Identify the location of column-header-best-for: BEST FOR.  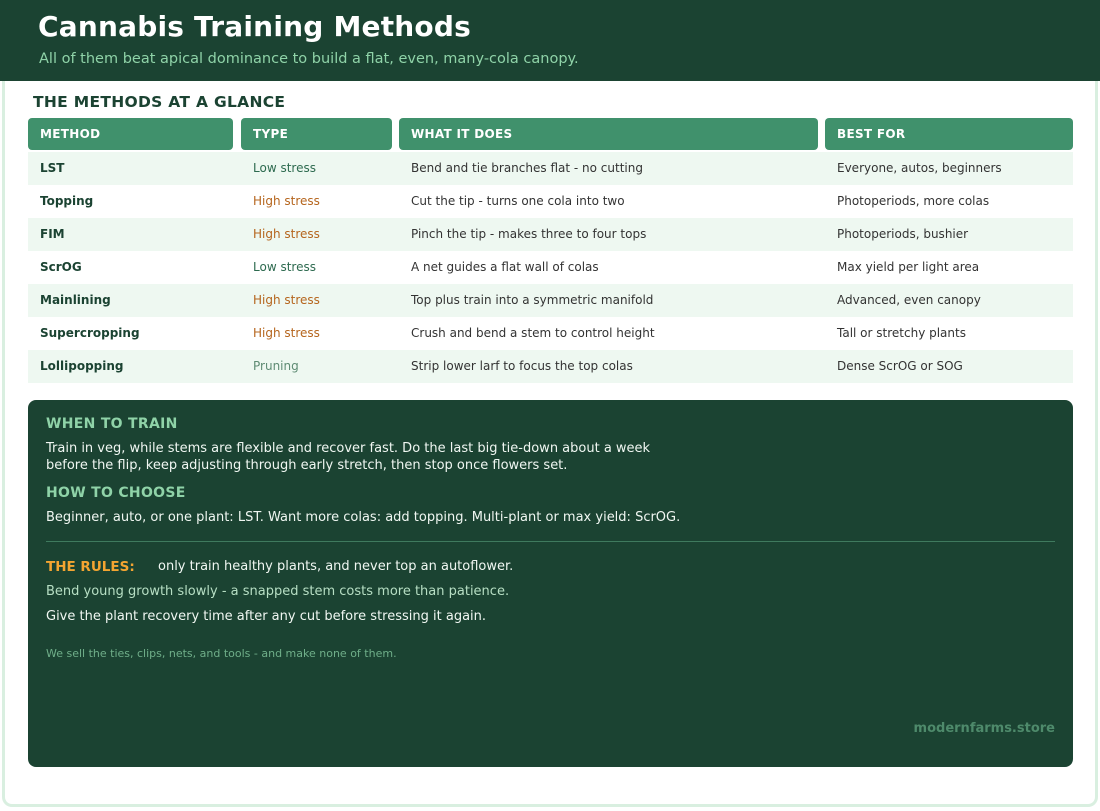
(949, 134).